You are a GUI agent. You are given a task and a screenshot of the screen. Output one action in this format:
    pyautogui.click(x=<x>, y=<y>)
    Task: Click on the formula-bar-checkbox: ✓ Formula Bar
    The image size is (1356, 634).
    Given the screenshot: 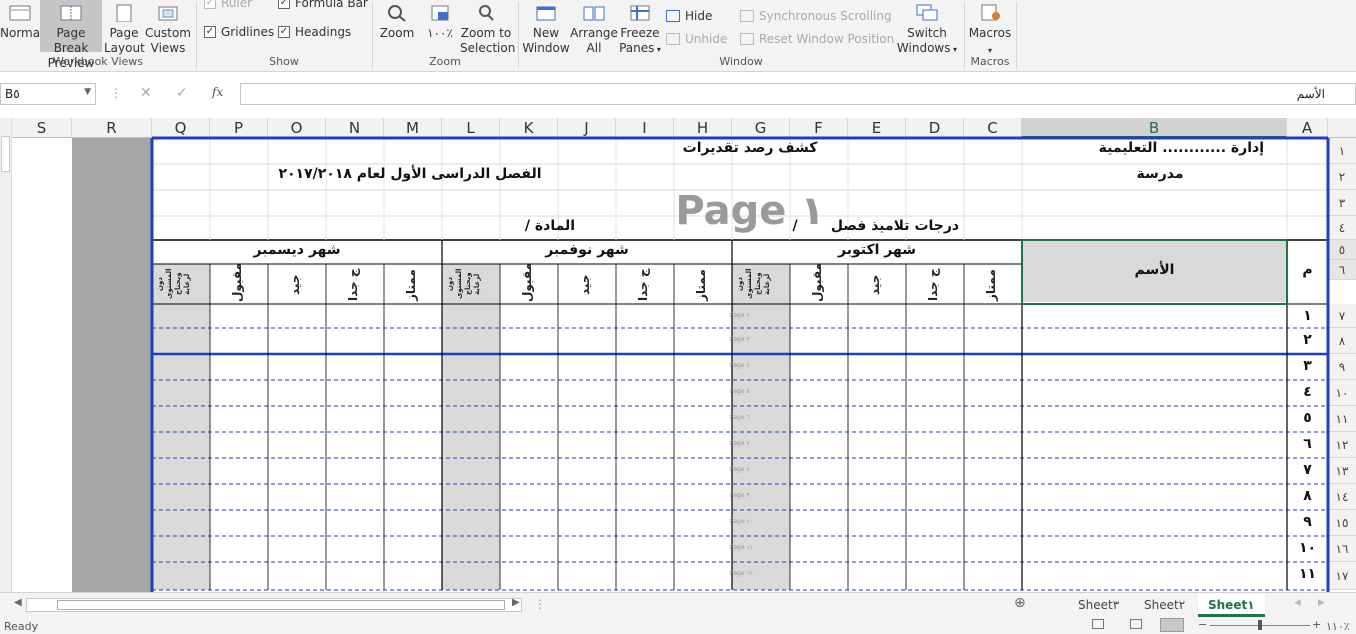 What is the action you would take?
    pyautogui.click(x=323, y=5)
    